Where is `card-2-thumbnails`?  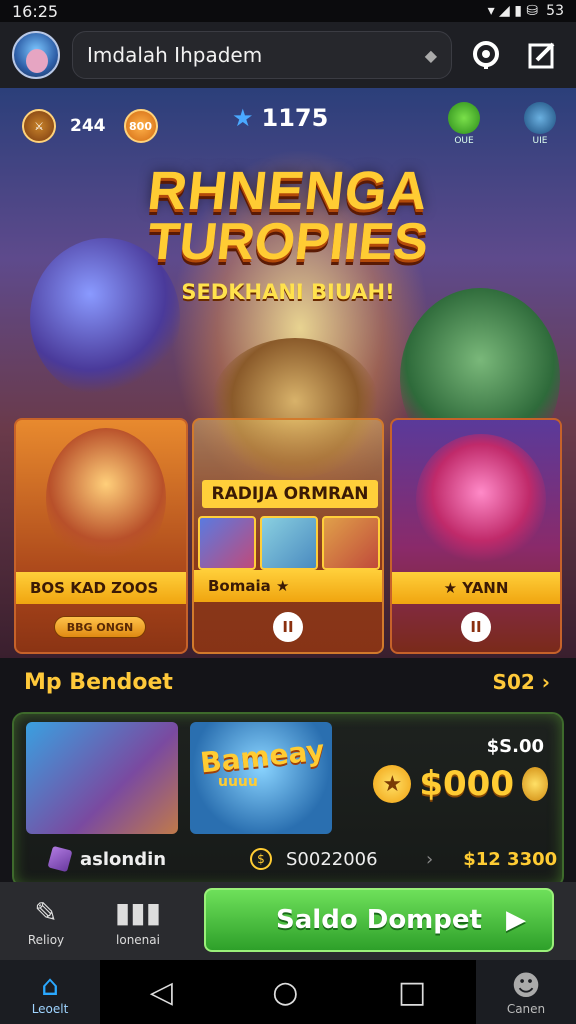 card-2-thumbnails is located at coordinates (289, 543).